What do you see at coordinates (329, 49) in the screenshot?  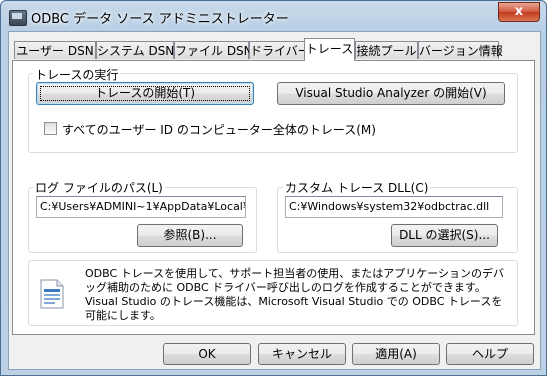 I see `tab-tracing: トレース` at bounding box center [329, 49].